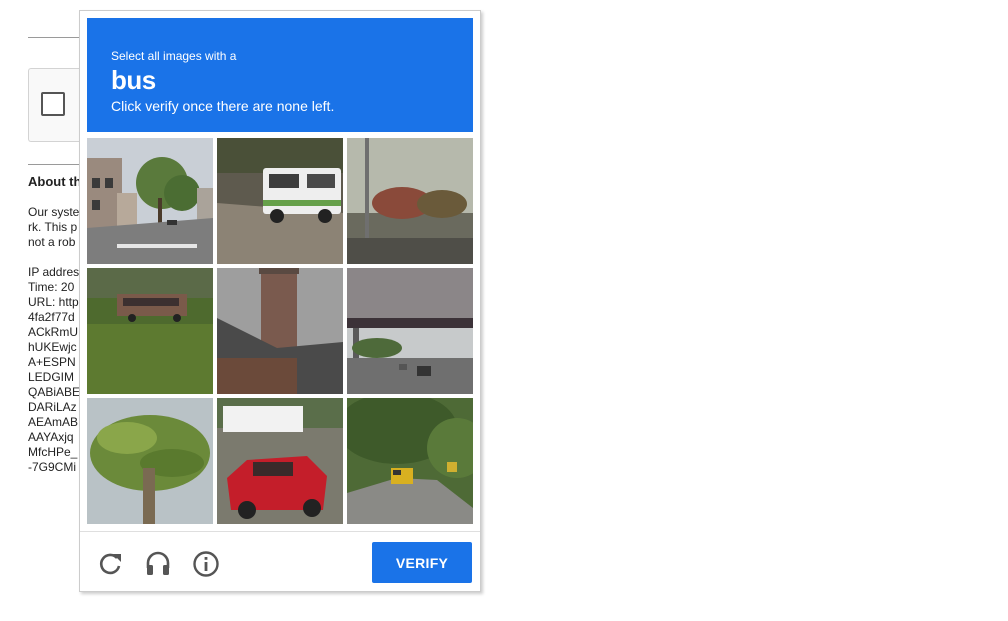 Image resolution: width=1008 pixels, height=621 pixels. What do you see at coordinates (133, 80) in the screenshot?
I see `target-object: bus` at bounding box center [133, 80].